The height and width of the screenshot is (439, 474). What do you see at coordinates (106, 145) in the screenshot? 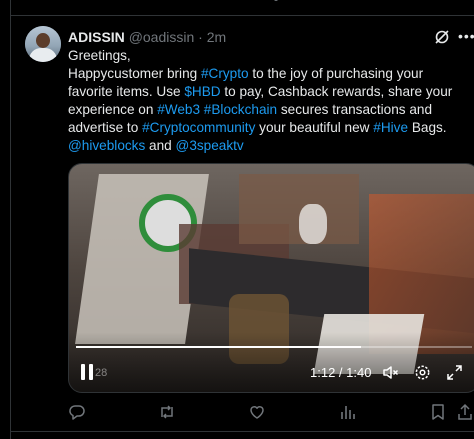
I see `mention-link: @hiveblocks` at bounding box center [106, 145].